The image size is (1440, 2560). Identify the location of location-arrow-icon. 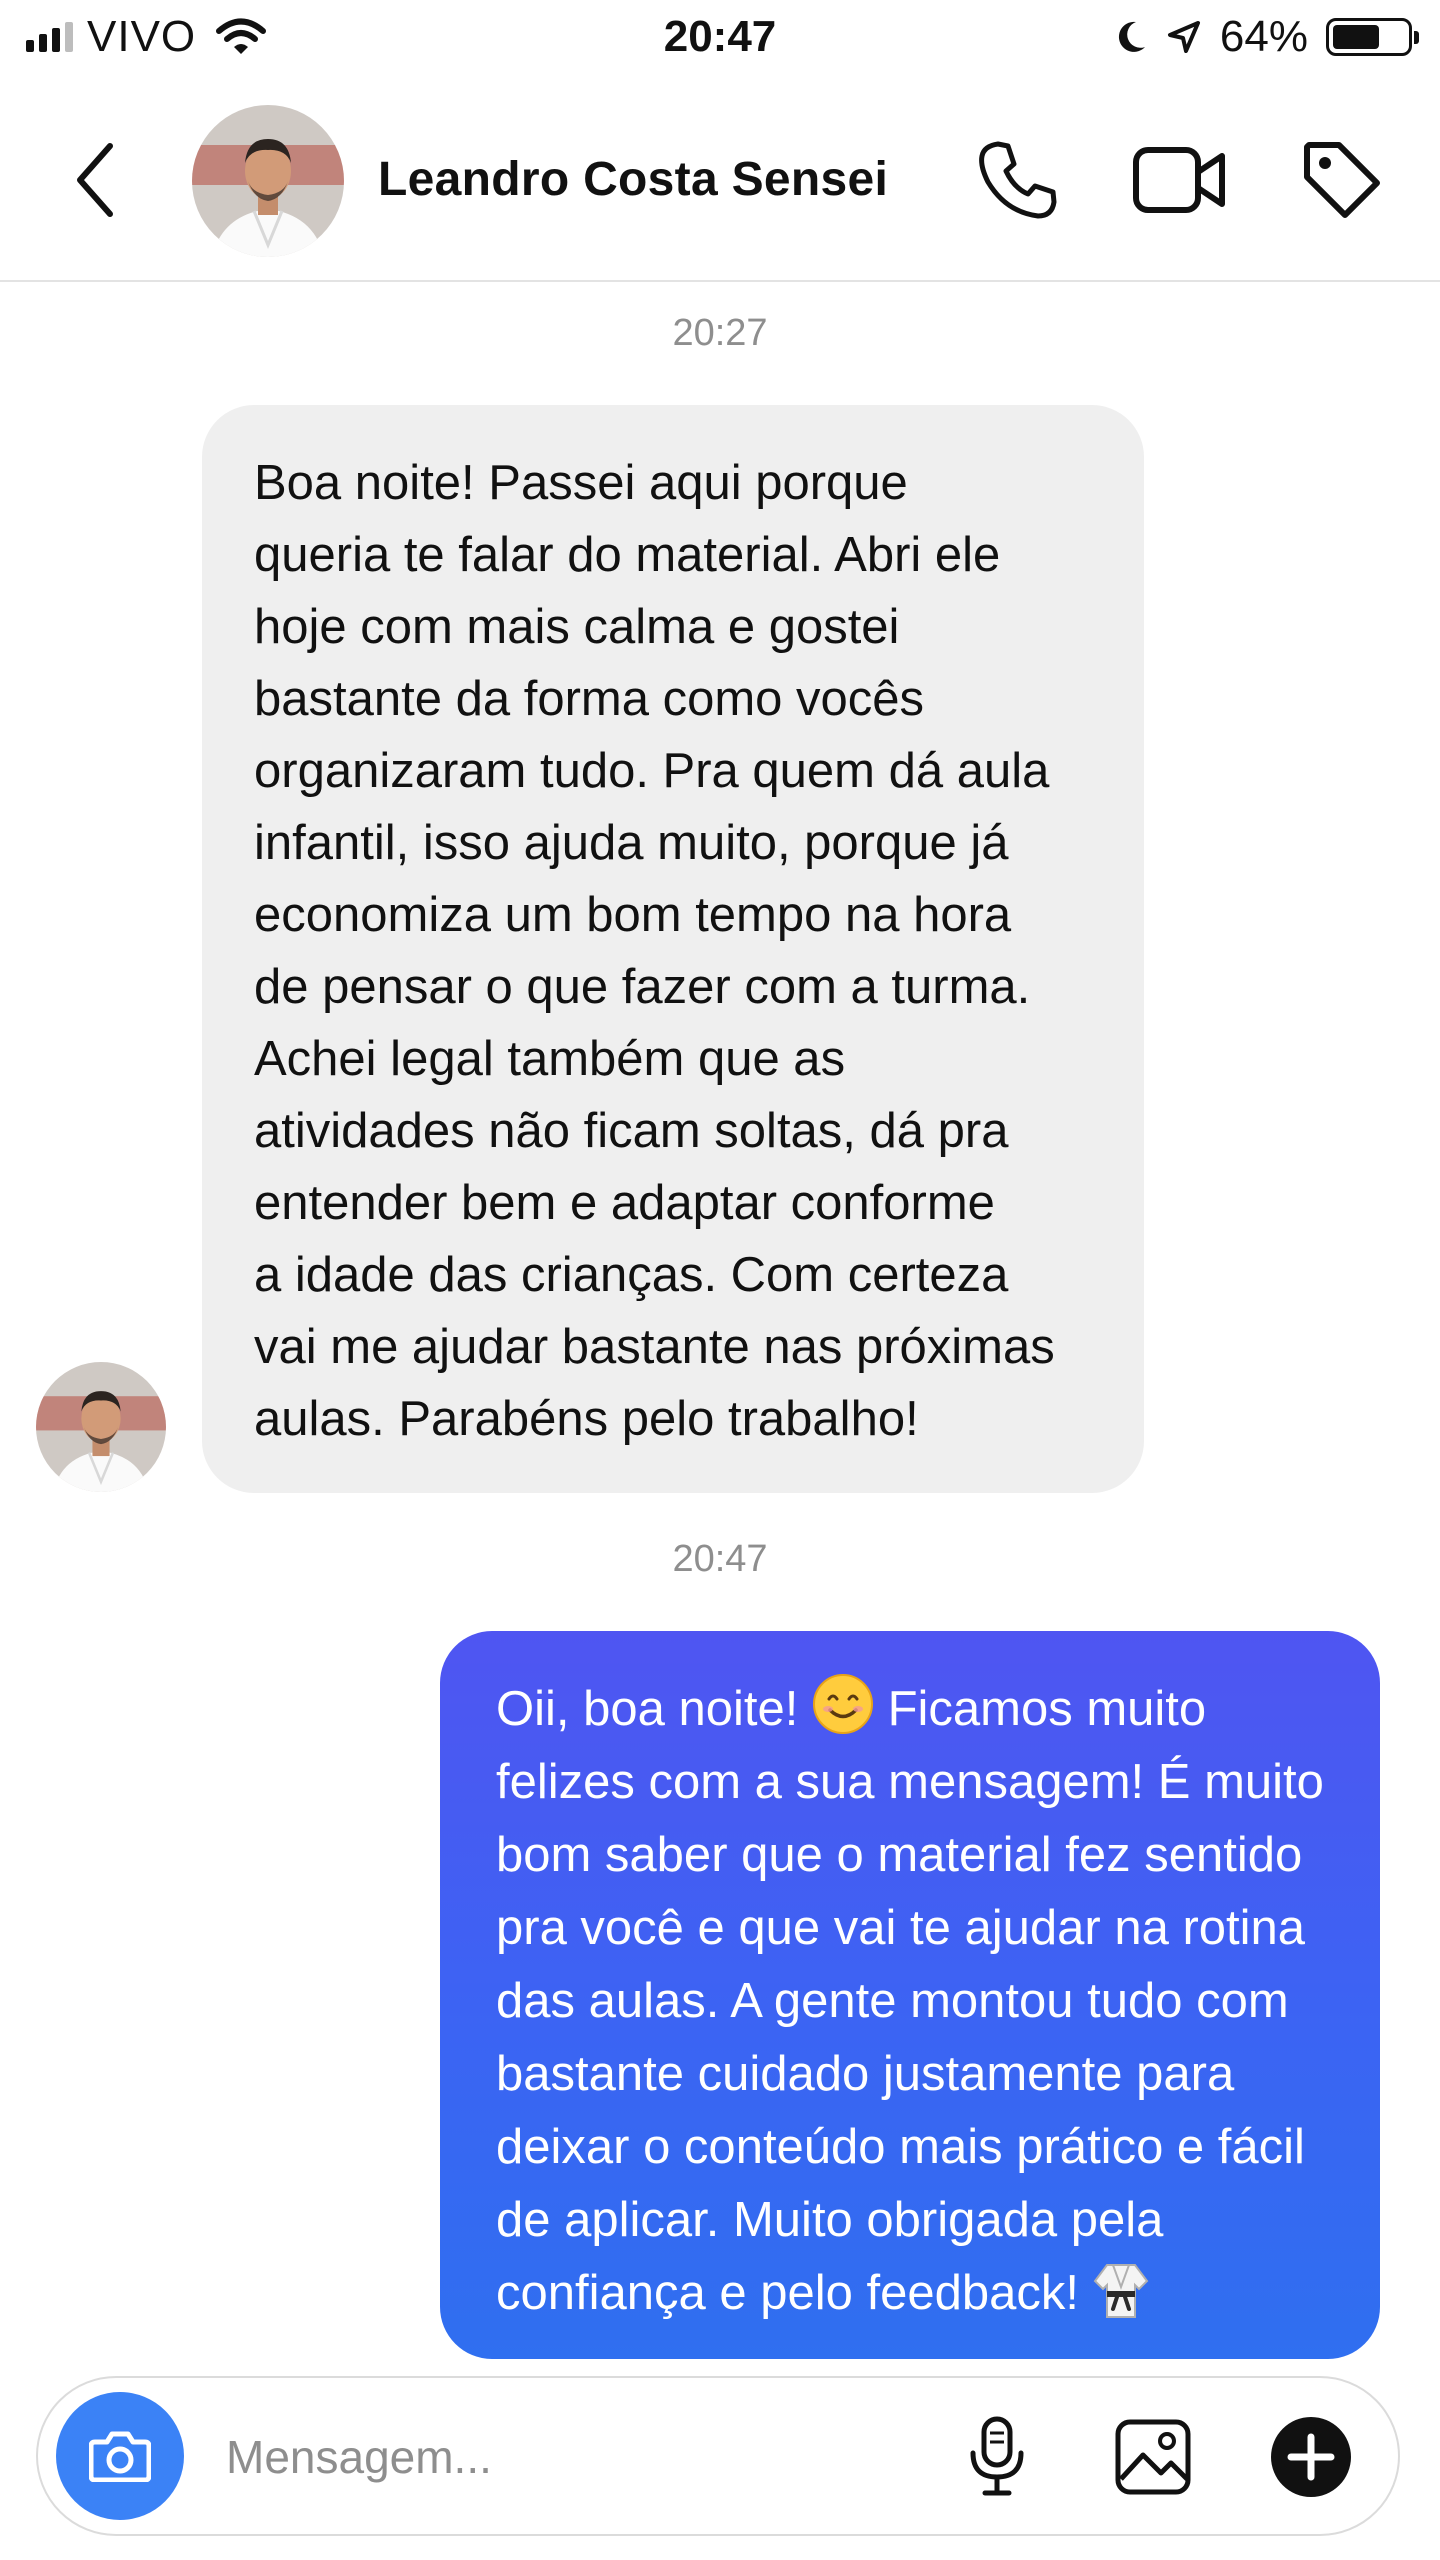
(1183, 37).